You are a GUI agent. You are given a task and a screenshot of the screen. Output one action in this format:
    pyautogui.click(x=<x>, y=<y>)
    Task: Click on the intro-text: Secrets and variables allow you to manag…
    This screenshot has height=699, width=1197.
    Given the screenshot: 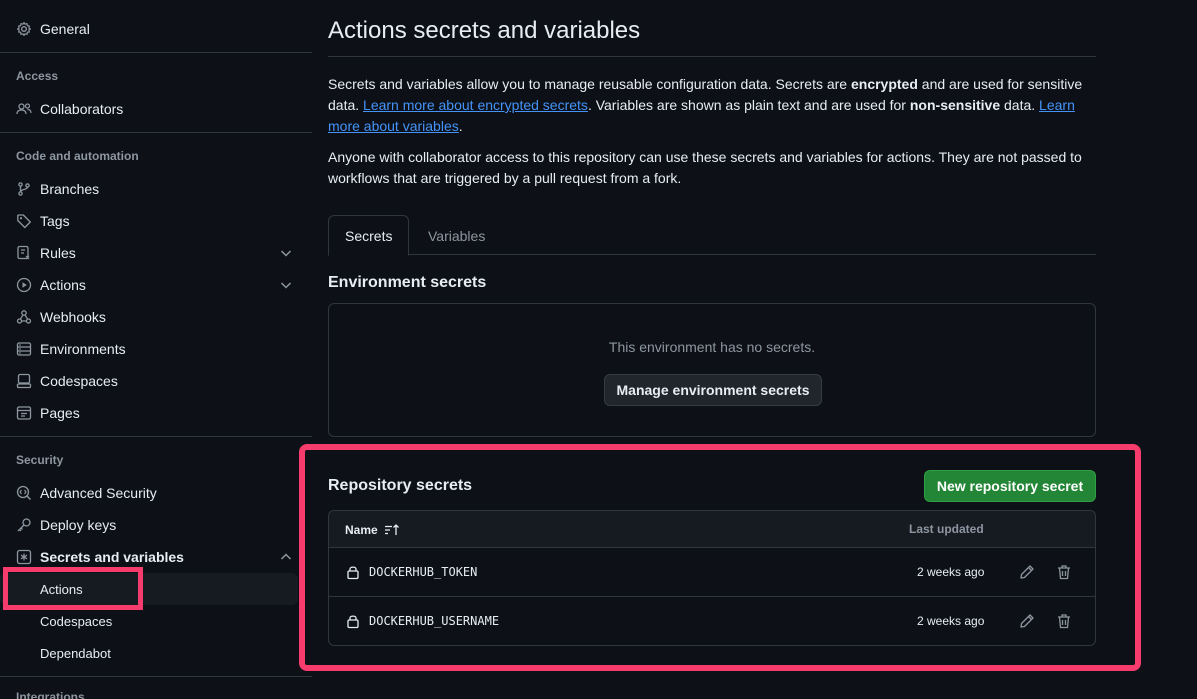 What is the action you would take?
    pyautogui.click(x=589, y=84)
    